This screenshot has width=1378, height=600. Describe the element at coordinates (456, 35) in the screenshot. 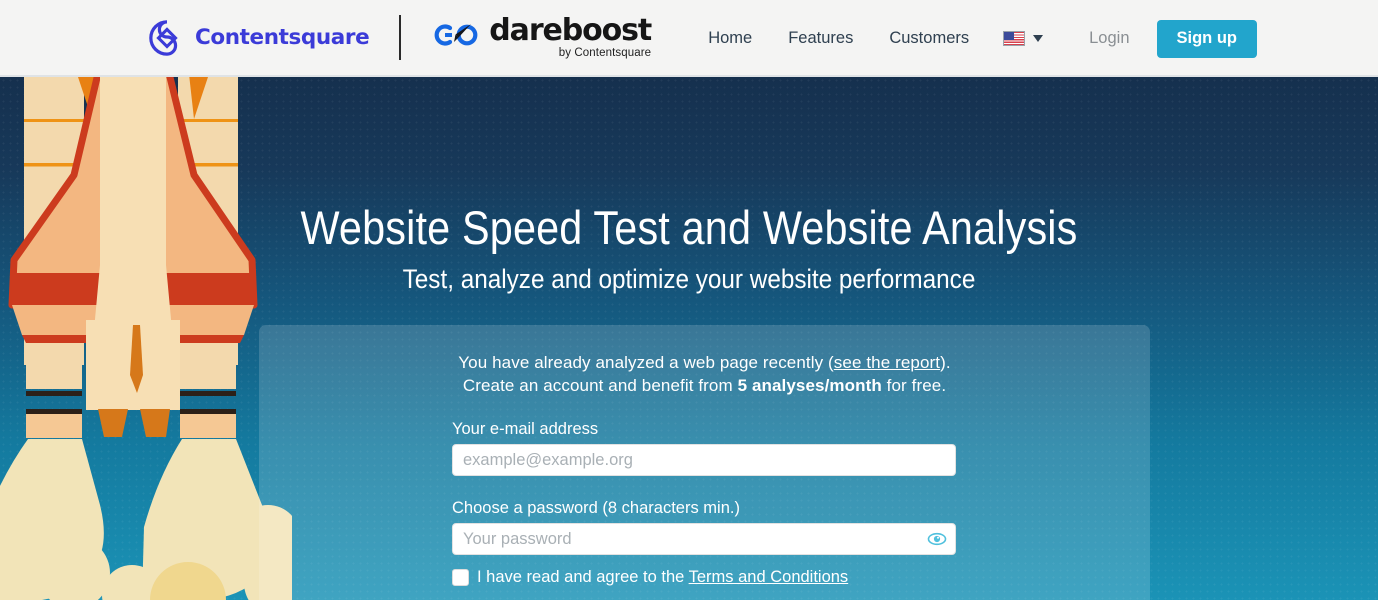

I see `dareboost-rocket-icon` at that location.